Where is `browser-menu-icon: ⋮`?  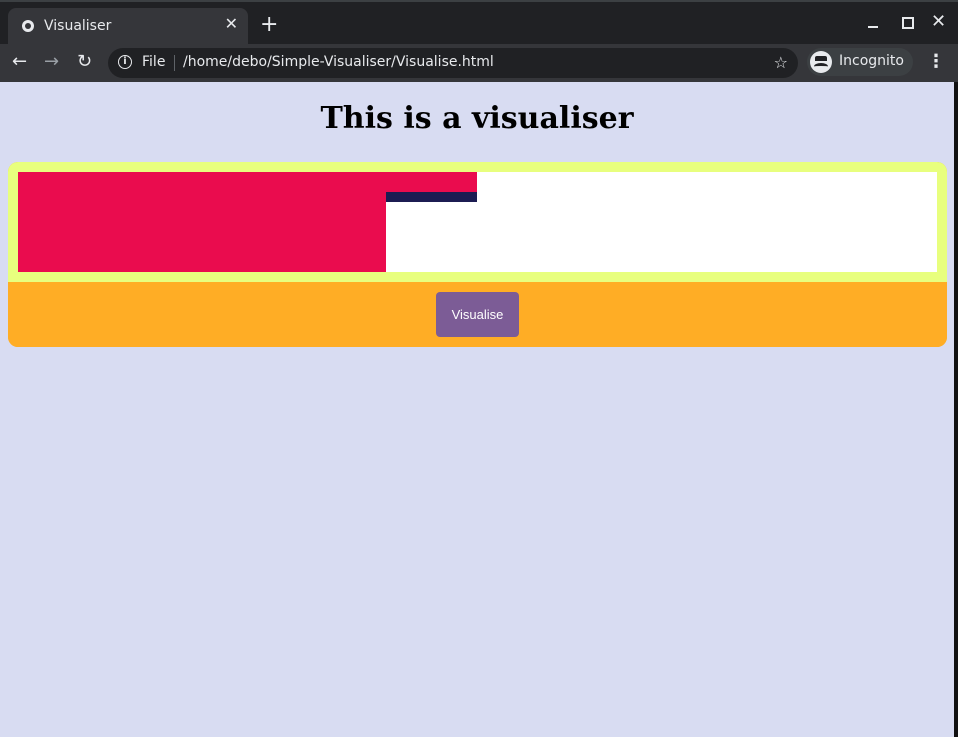 browser-menu-icon: ⋮ is located at coordinates (936, 62).